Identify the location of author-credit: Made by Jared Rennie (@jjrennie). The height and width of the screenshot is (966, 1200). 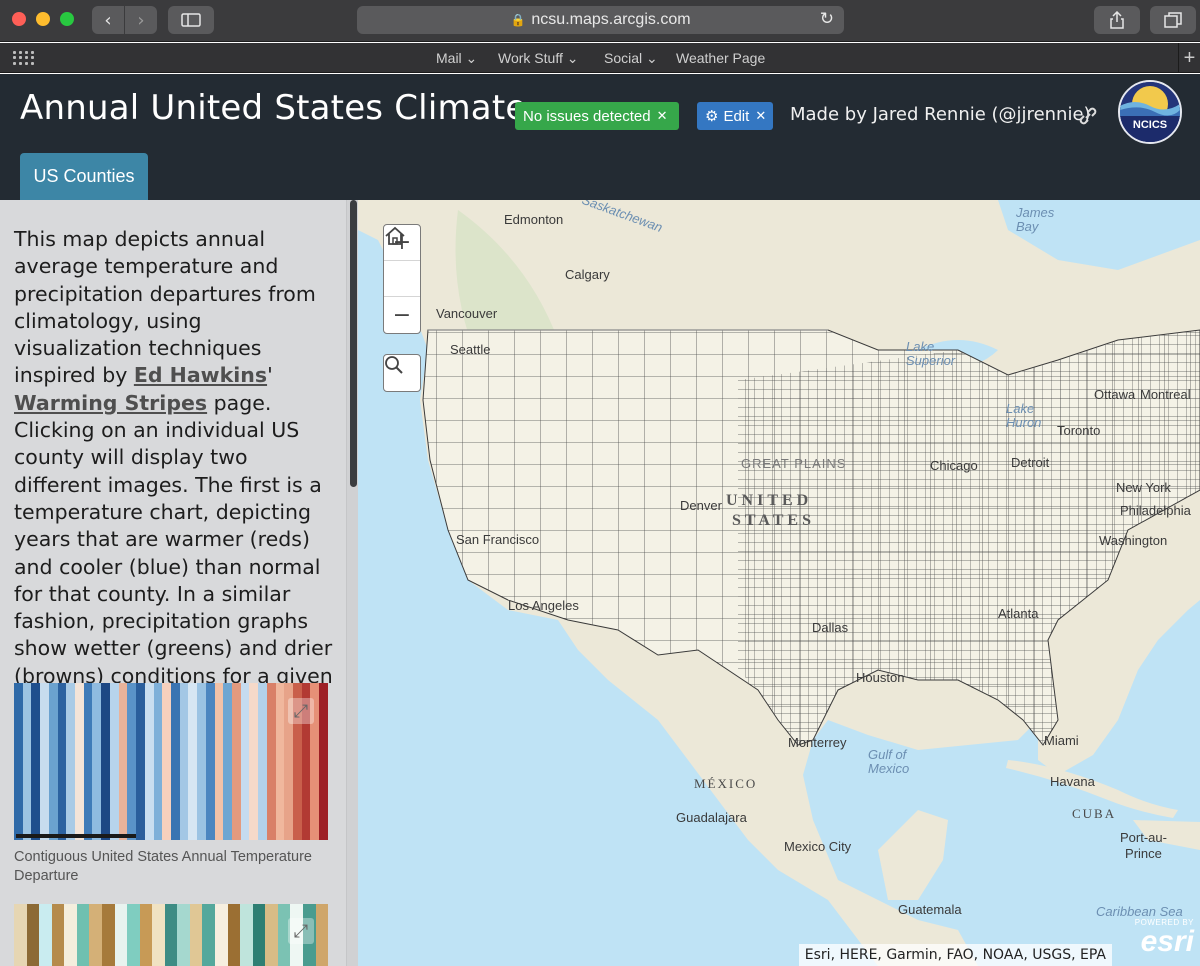
(940, 114).